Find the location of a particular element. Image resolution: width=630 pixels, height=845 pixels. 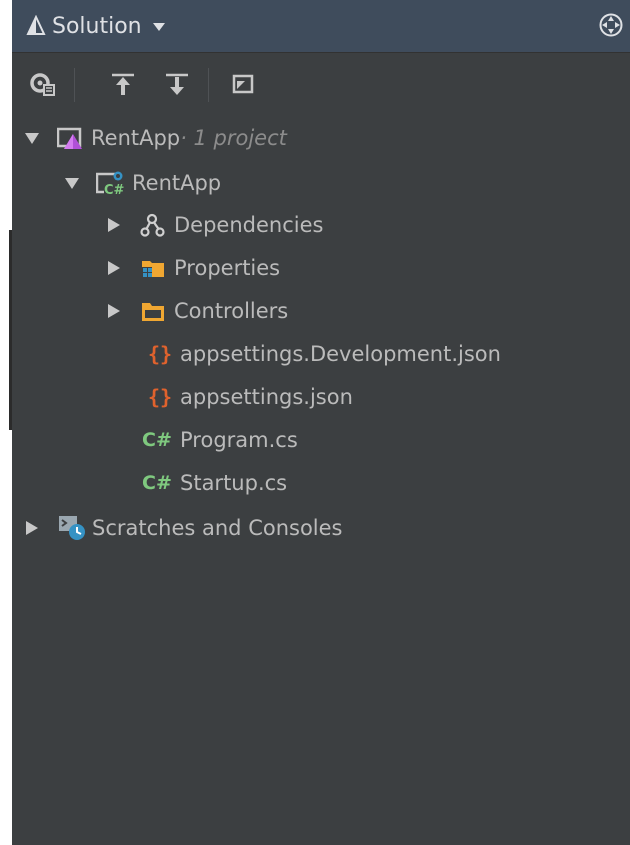

expand-all-icon is located at coordinates (177, 84).